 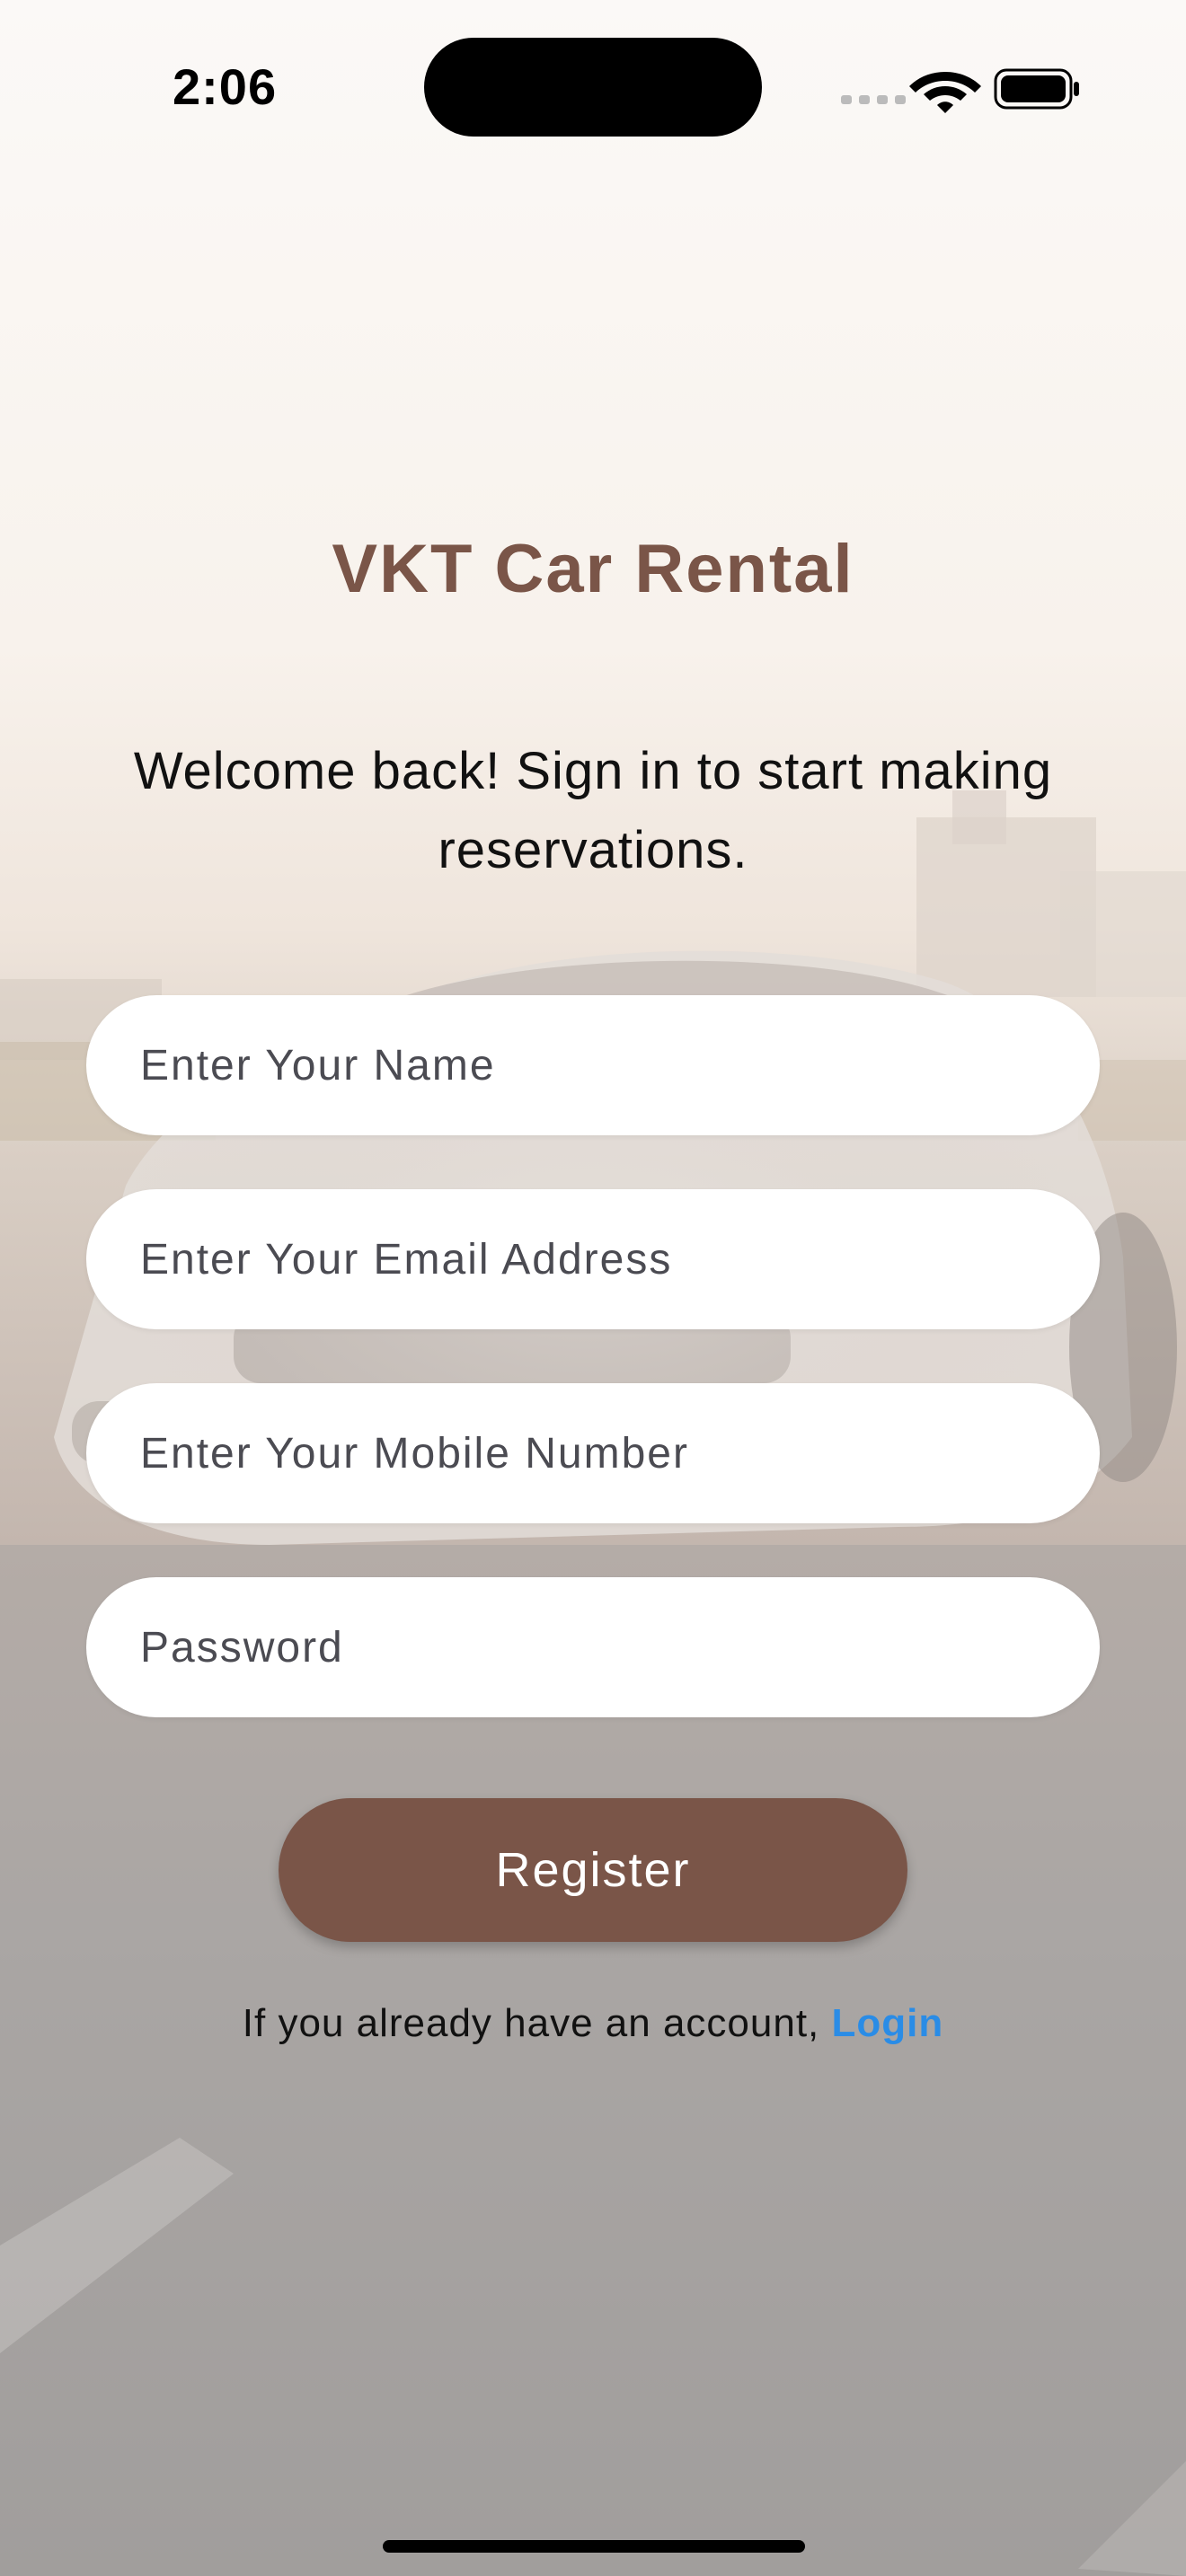 I want to click on mobile-input, so click(x=589, y=1453).